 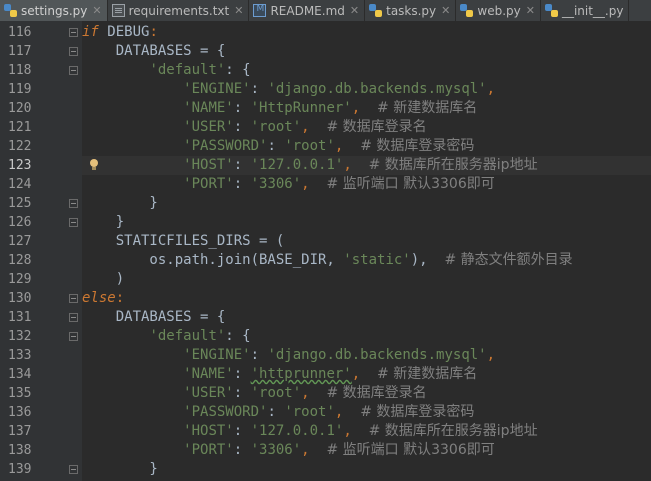 What do you see at coordinates (213, 260) in the screenshot?
I see `code-token: os.path.join(BASE_DIR,` at bounding box center [213, 260].